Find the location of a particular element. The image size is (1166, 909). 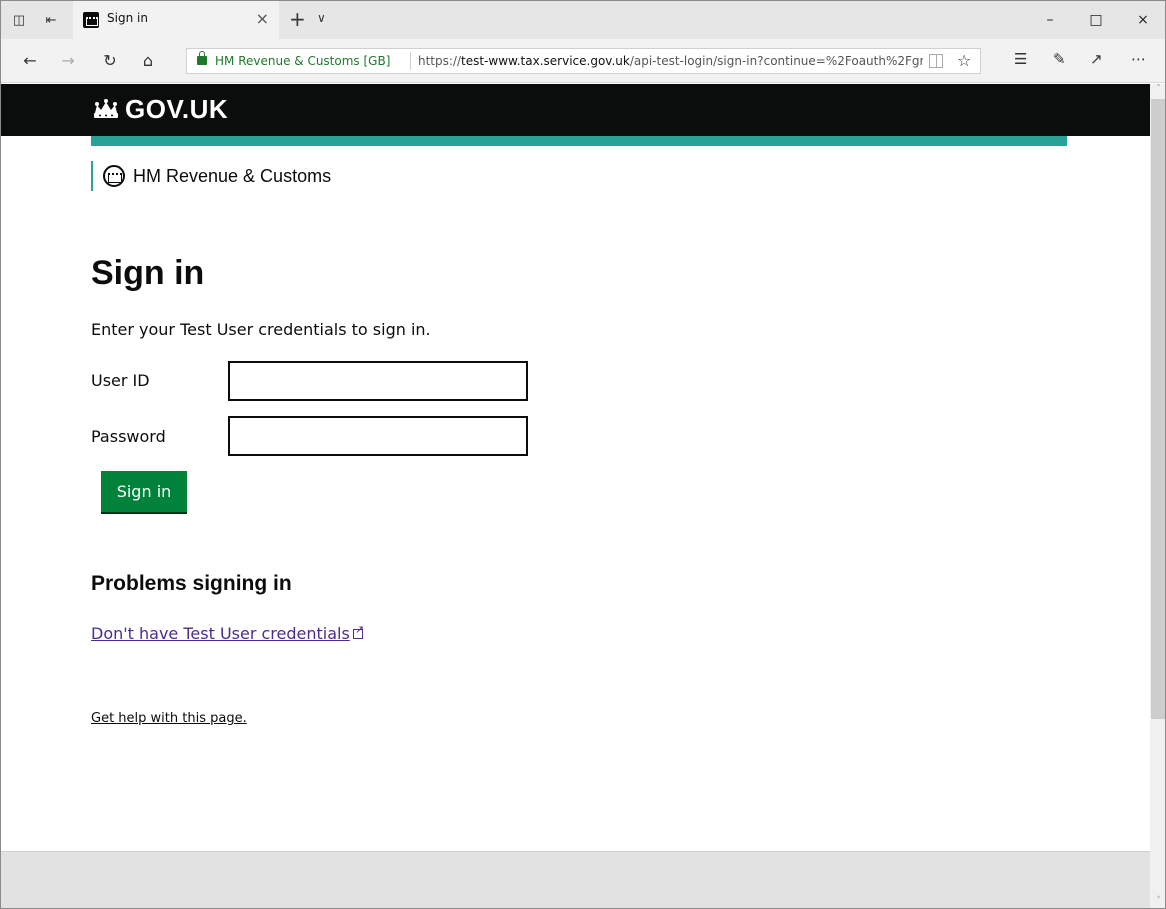

tab-strip: ◫ ⇤ Sign in × + ∨ – □ × is located at coordinates (583, 20).